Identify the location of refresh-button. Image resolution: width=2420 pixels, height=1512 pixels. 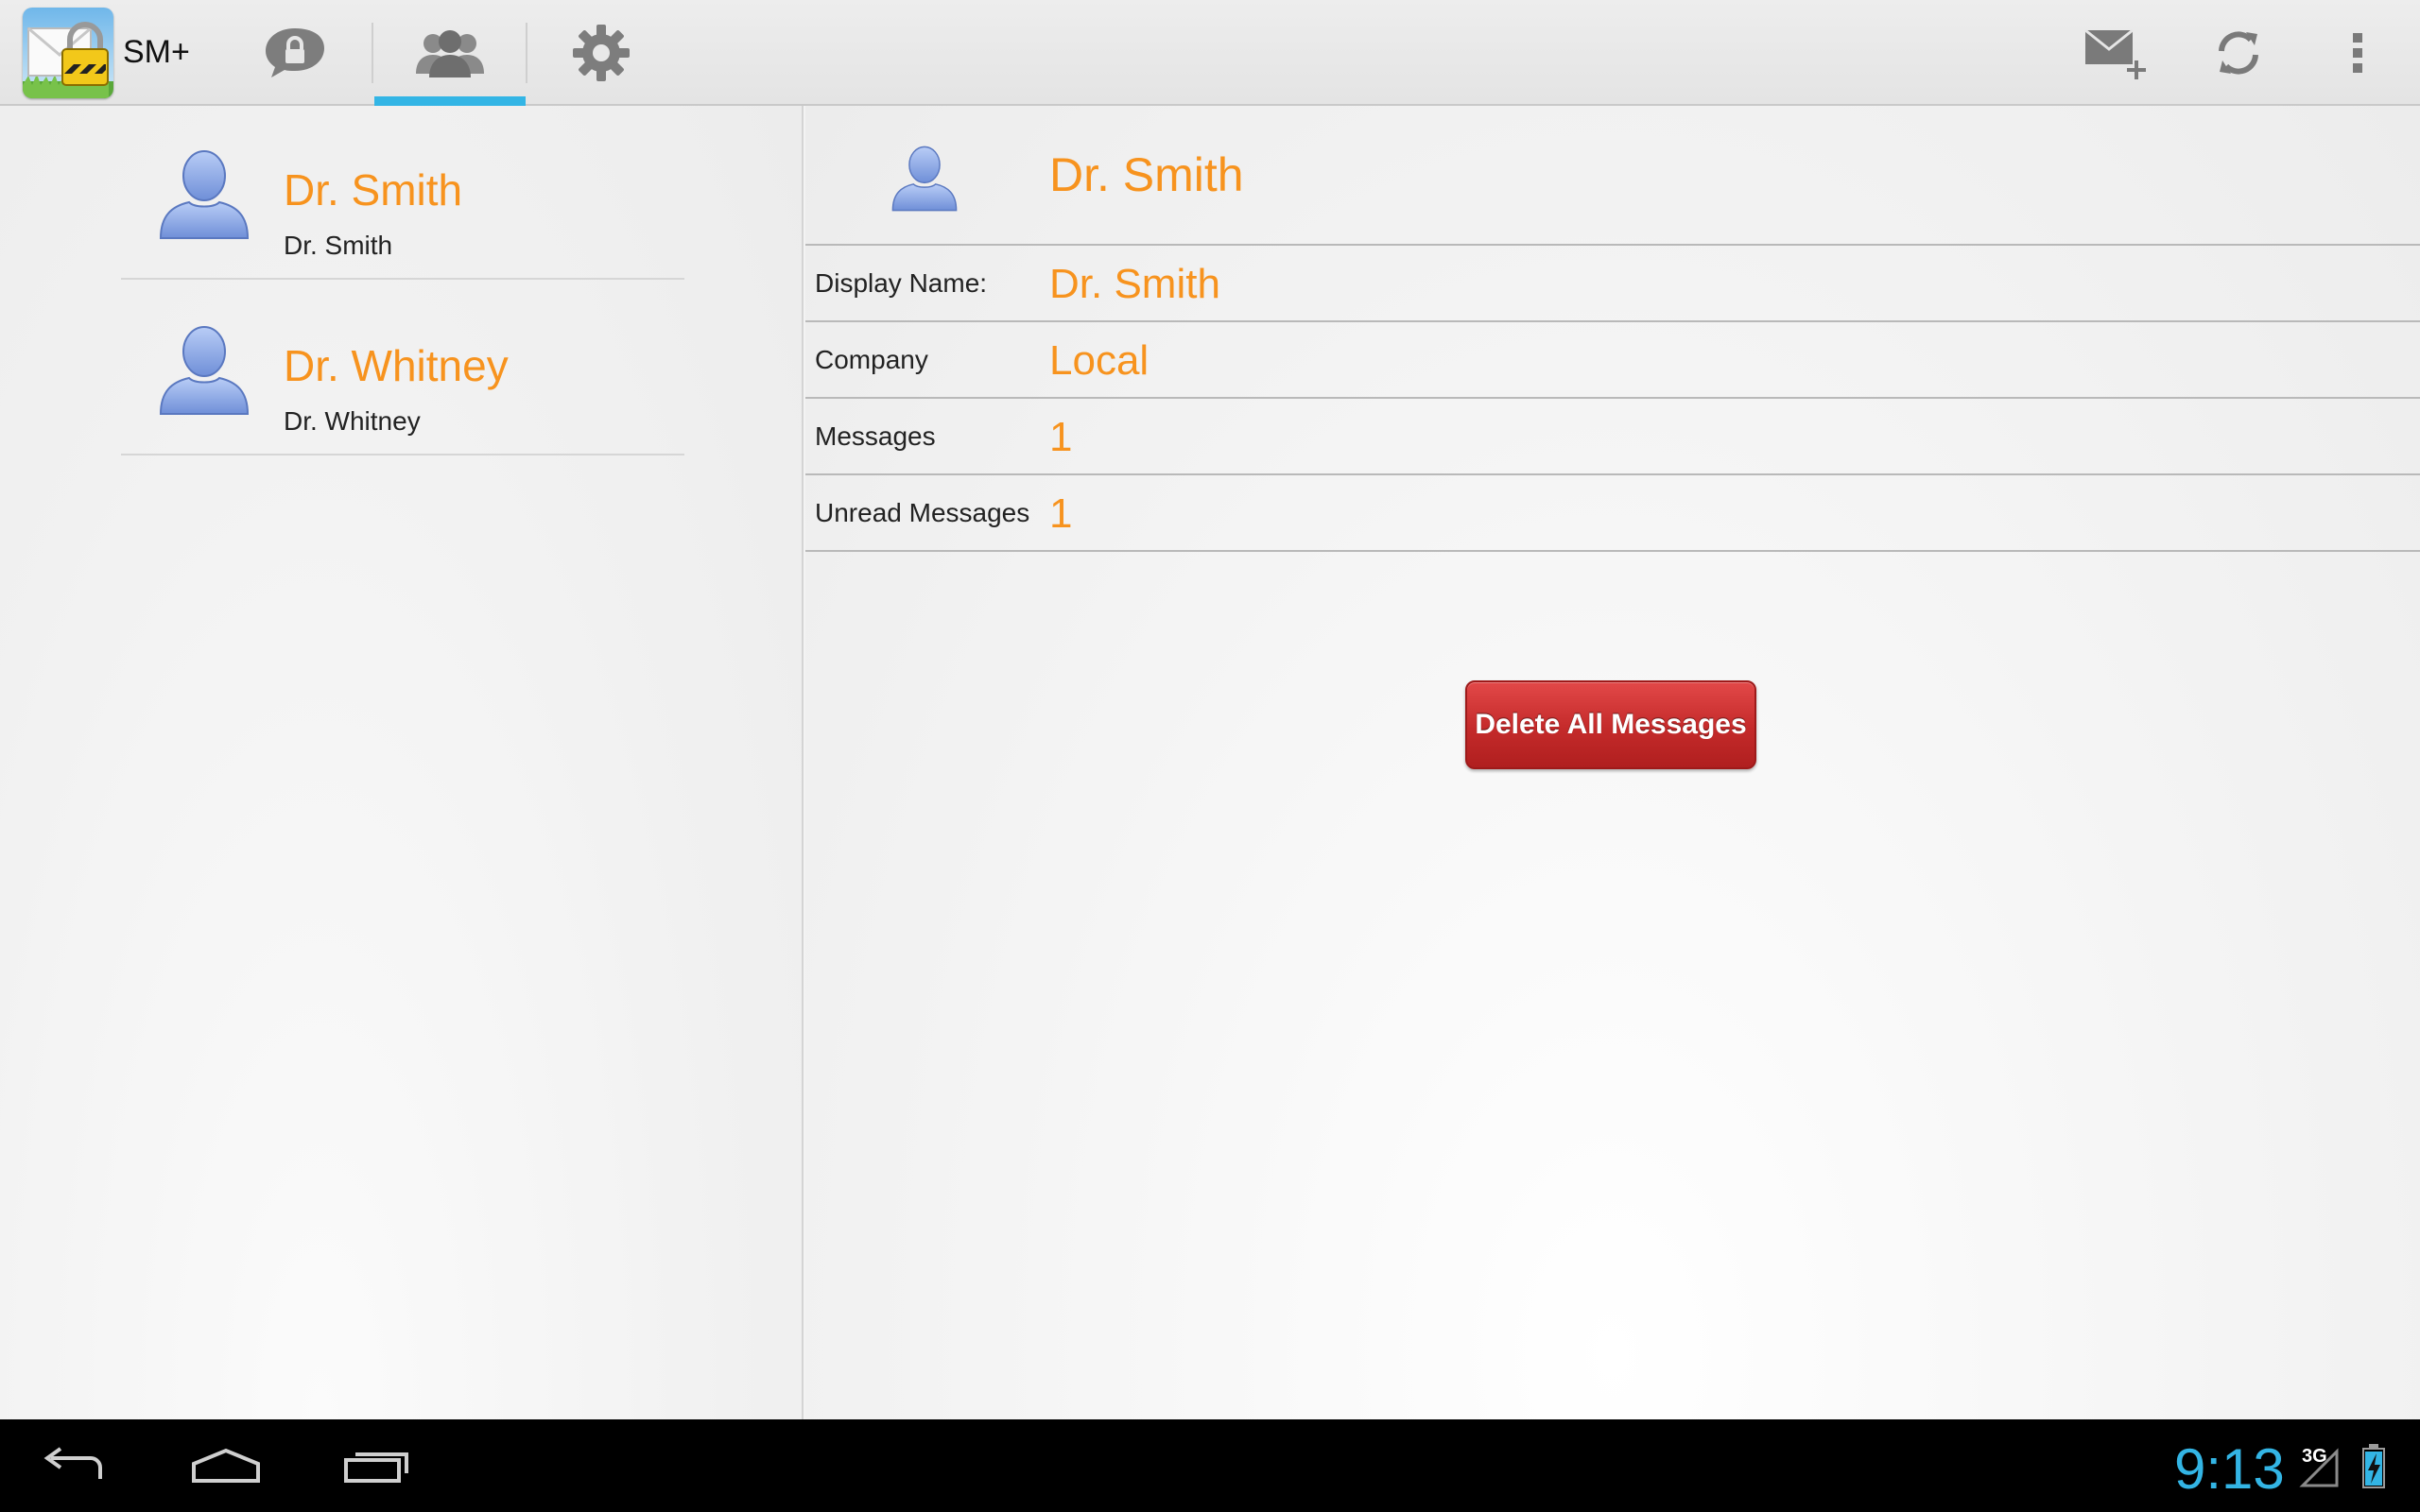
(2238, 53).